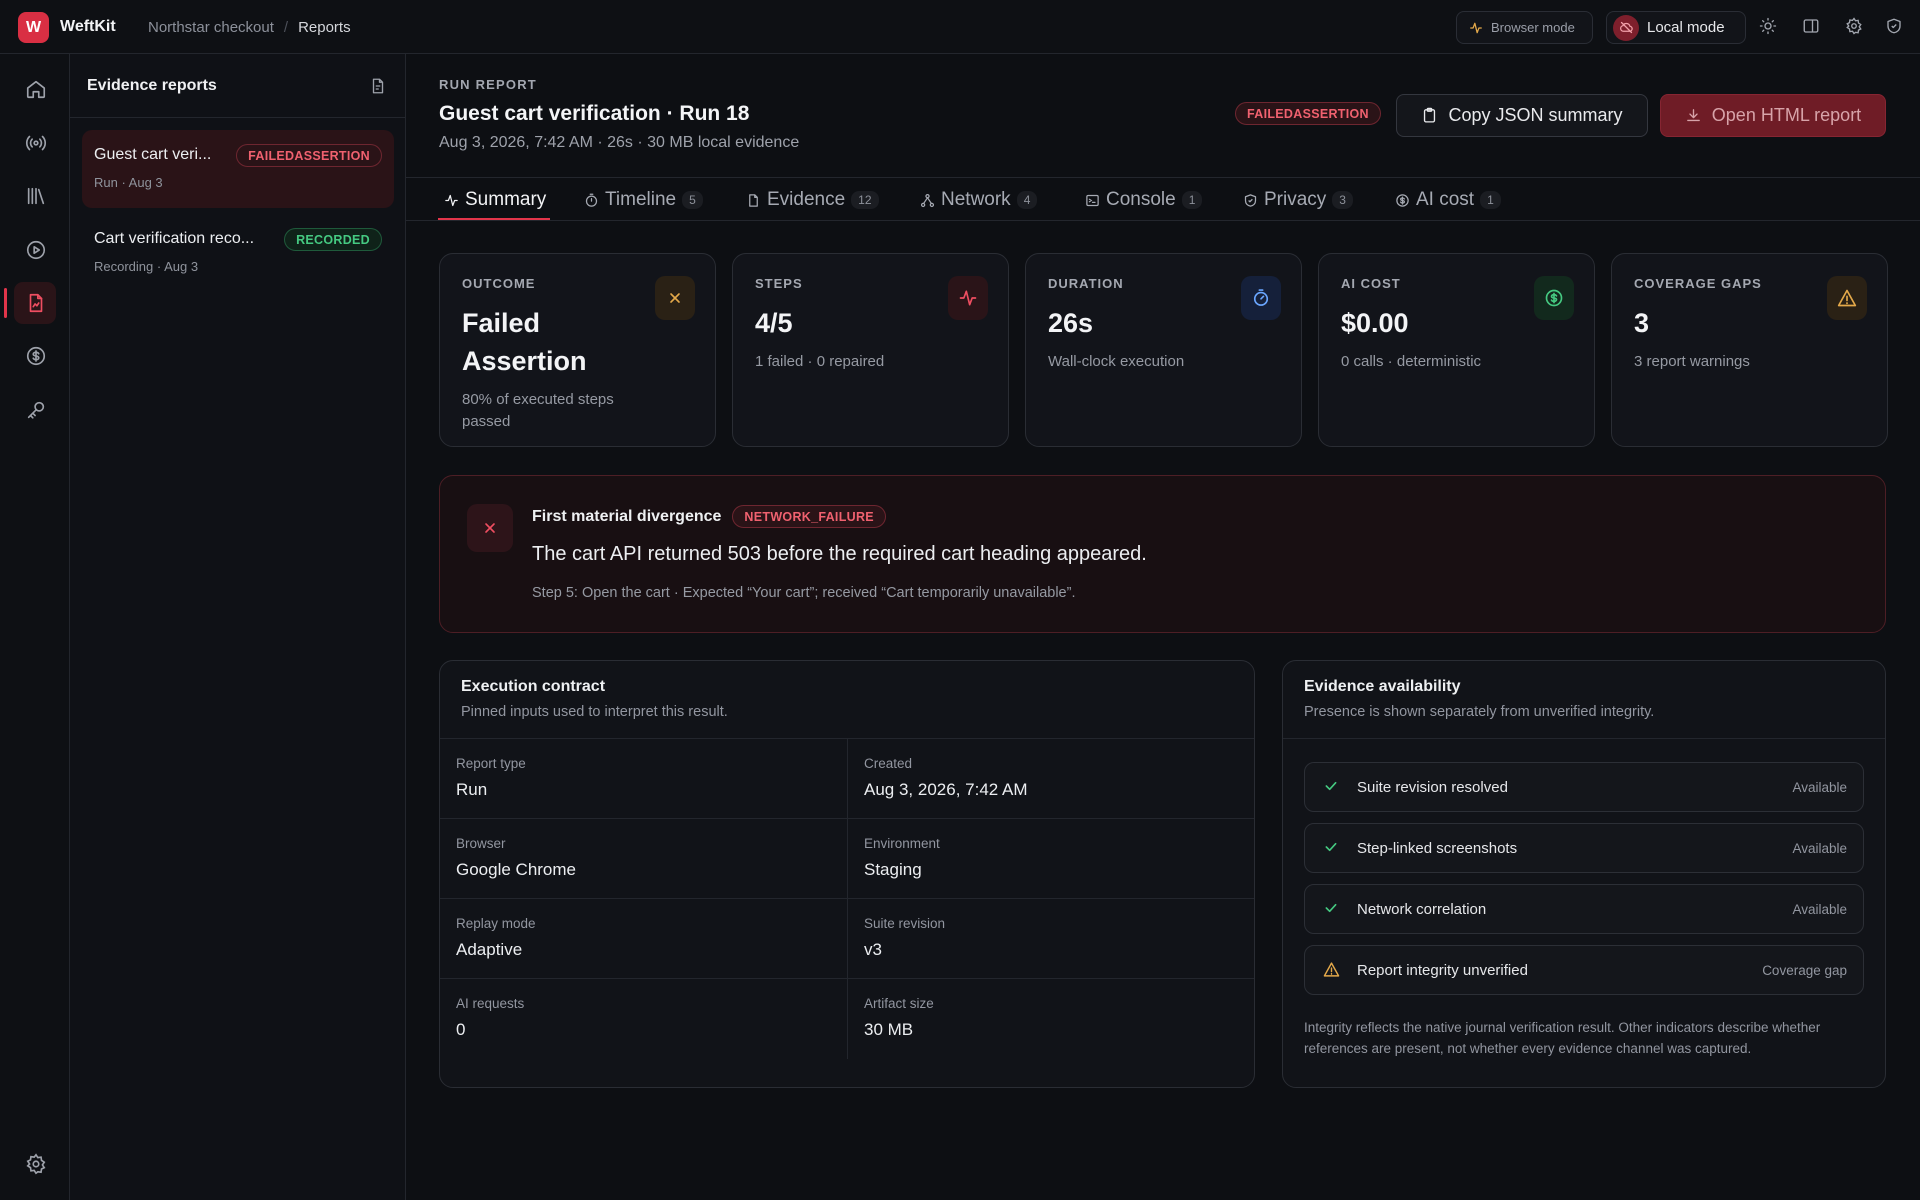 The image size is (1920, 1200). What do you see at coordinates (1163, 350) in the screenshot?
I see `metric-card-duration: DURATION 26s Wall-clock execution` at bounding box center [1163, 350].